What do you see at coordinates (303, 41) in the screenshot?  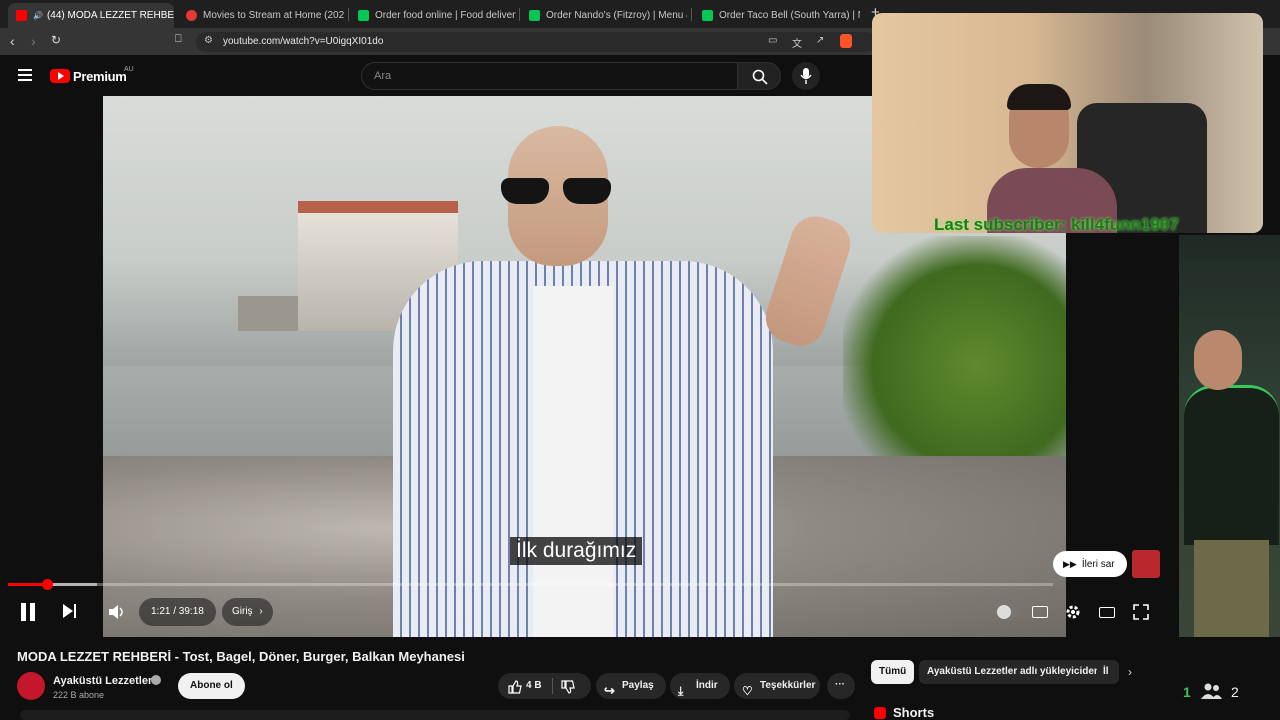 I see `url-text: youtube.com/watch?v=U0igqXI01do` at bounding box center [303, 41].